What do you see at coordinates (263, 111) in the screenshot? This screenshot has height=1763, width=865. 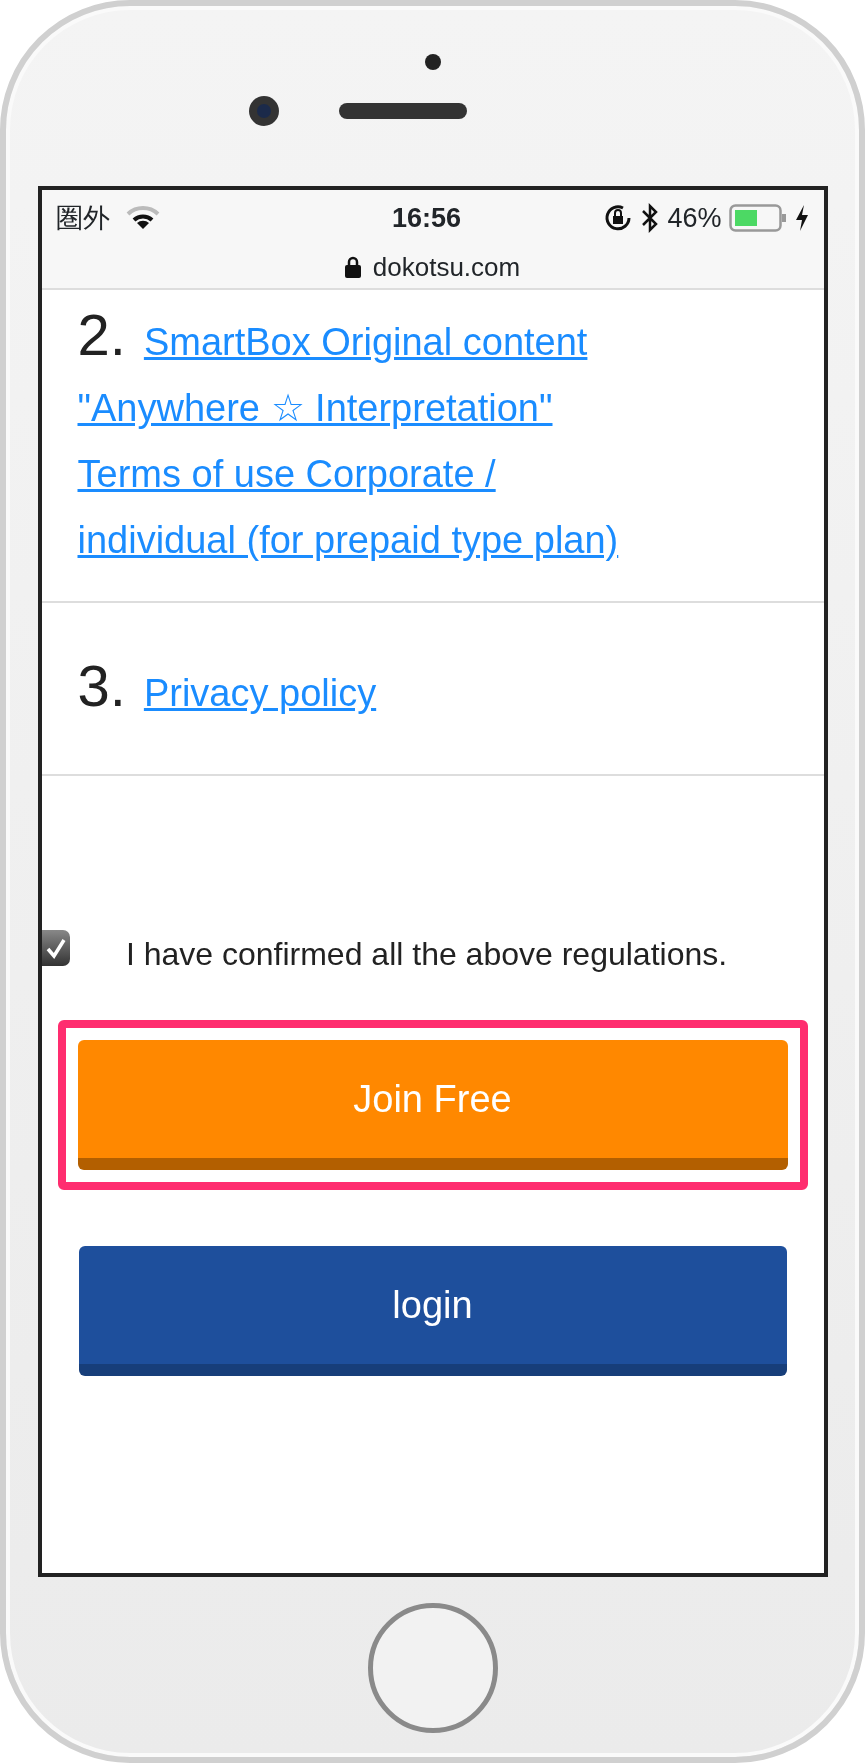 I see `camera-icon` at bounding box center [263, 111].